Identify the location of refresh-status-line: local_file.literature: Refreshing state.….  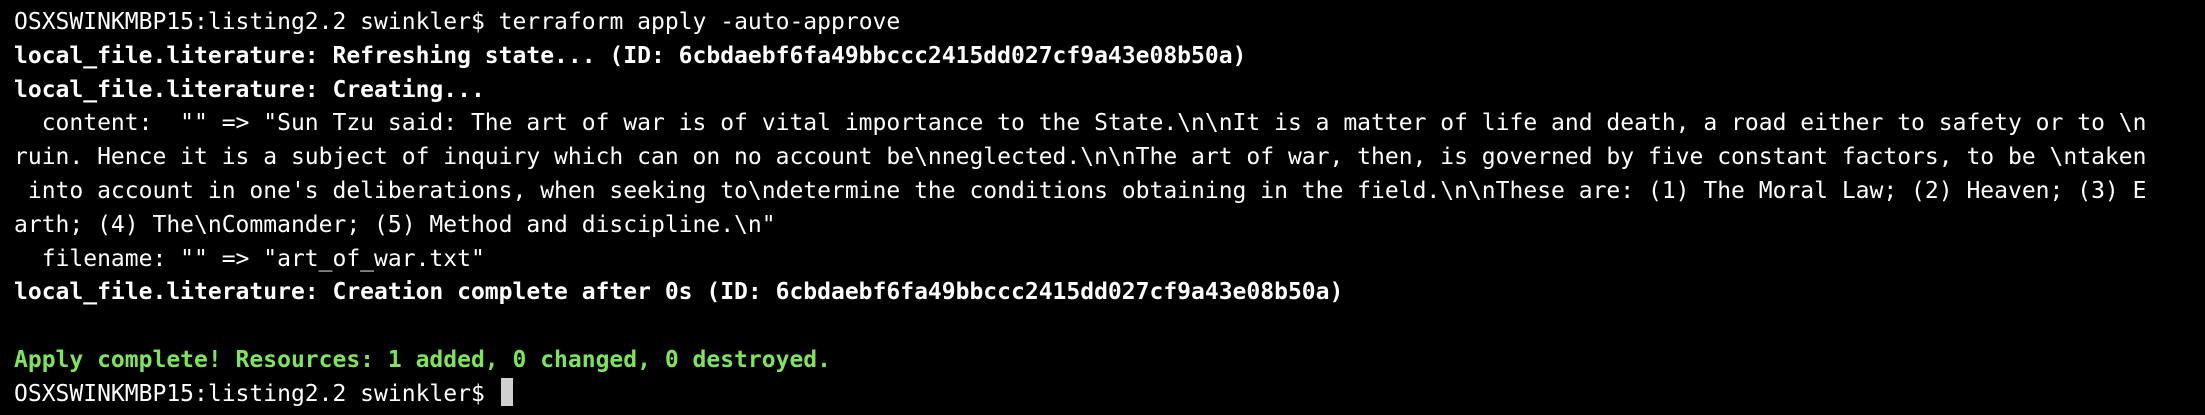
(630, 55).